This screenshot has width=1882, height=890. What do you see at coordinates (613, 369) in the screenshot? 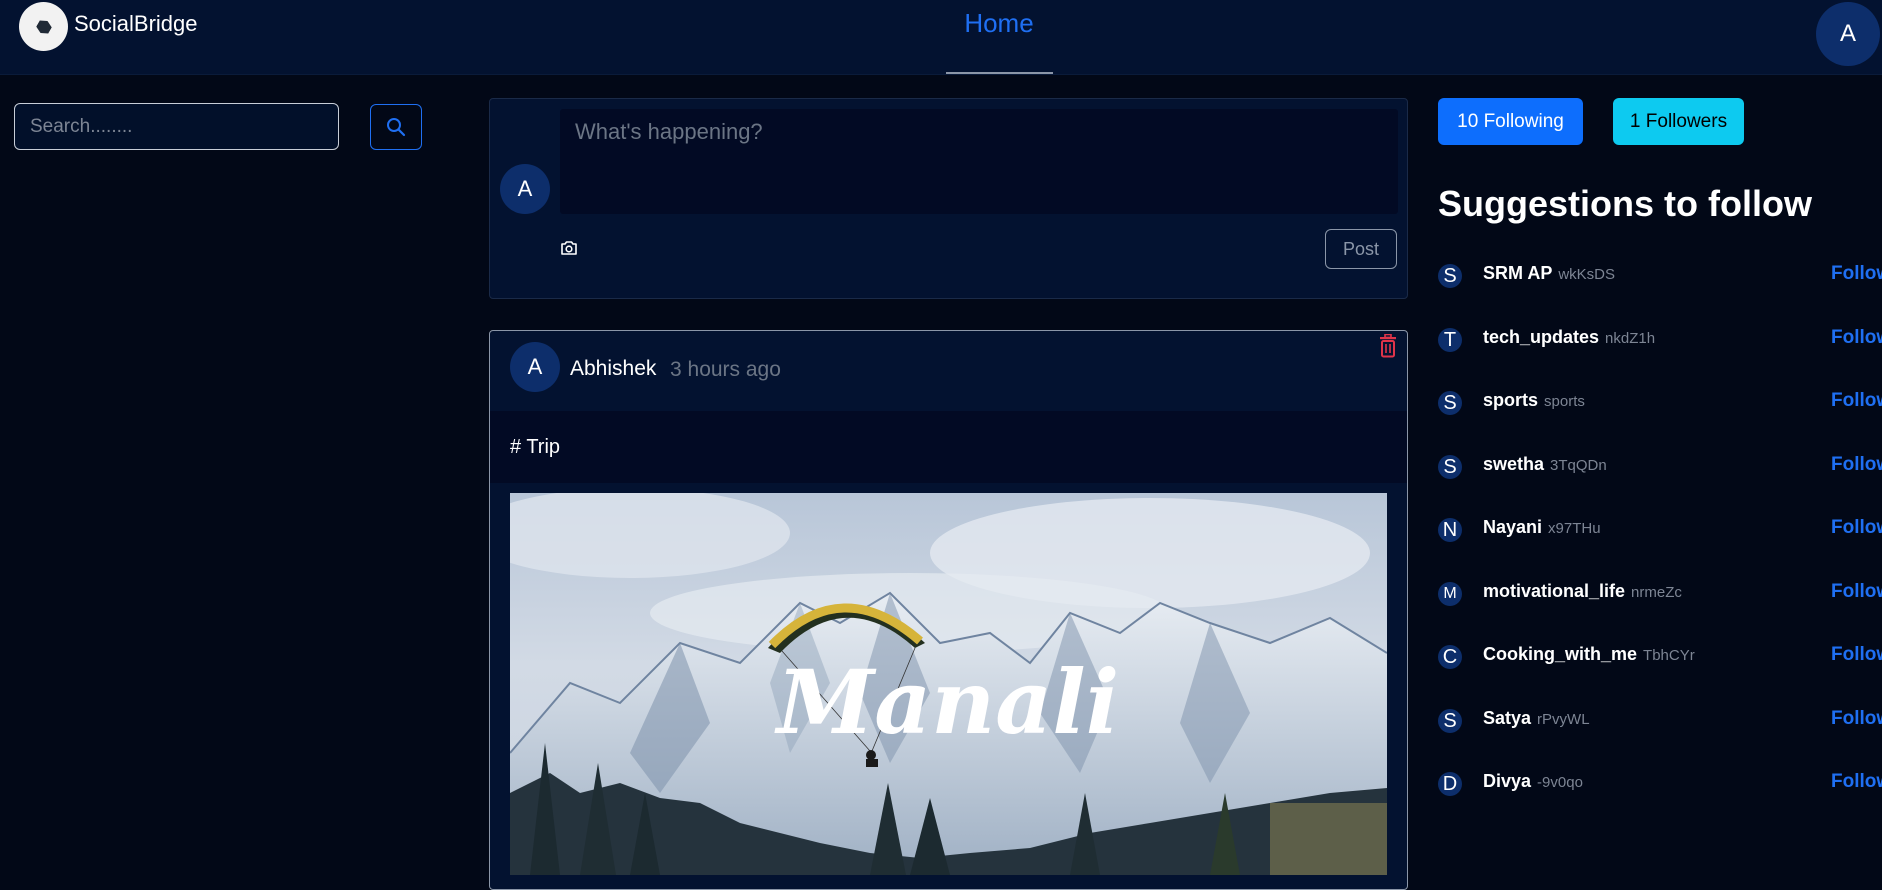
I see `post-author-name: Abhishek` at bounding box center [613, 369].